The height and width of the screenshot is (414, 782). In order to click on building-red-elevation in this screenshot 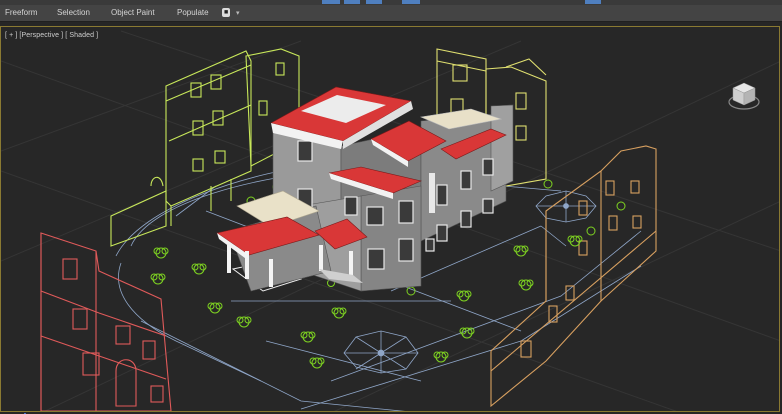, I will do `click(106, 321)`.